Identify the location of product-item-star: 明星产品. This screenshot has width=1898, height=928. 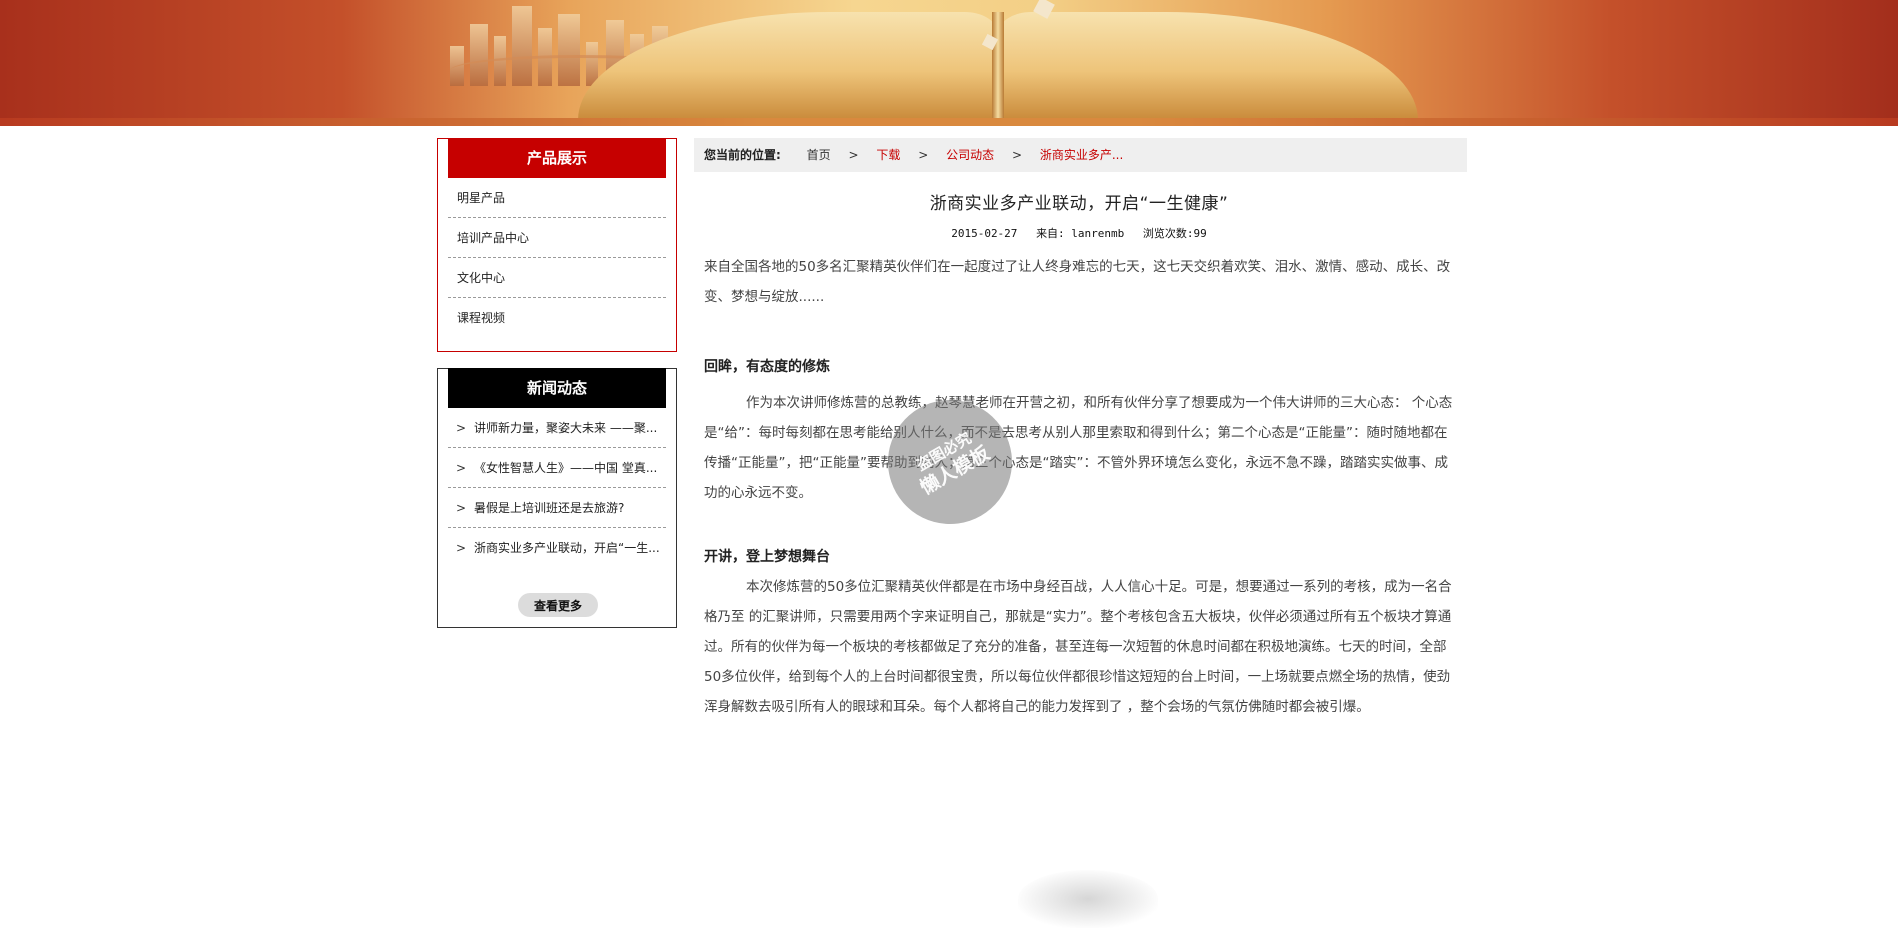
(557, 198).